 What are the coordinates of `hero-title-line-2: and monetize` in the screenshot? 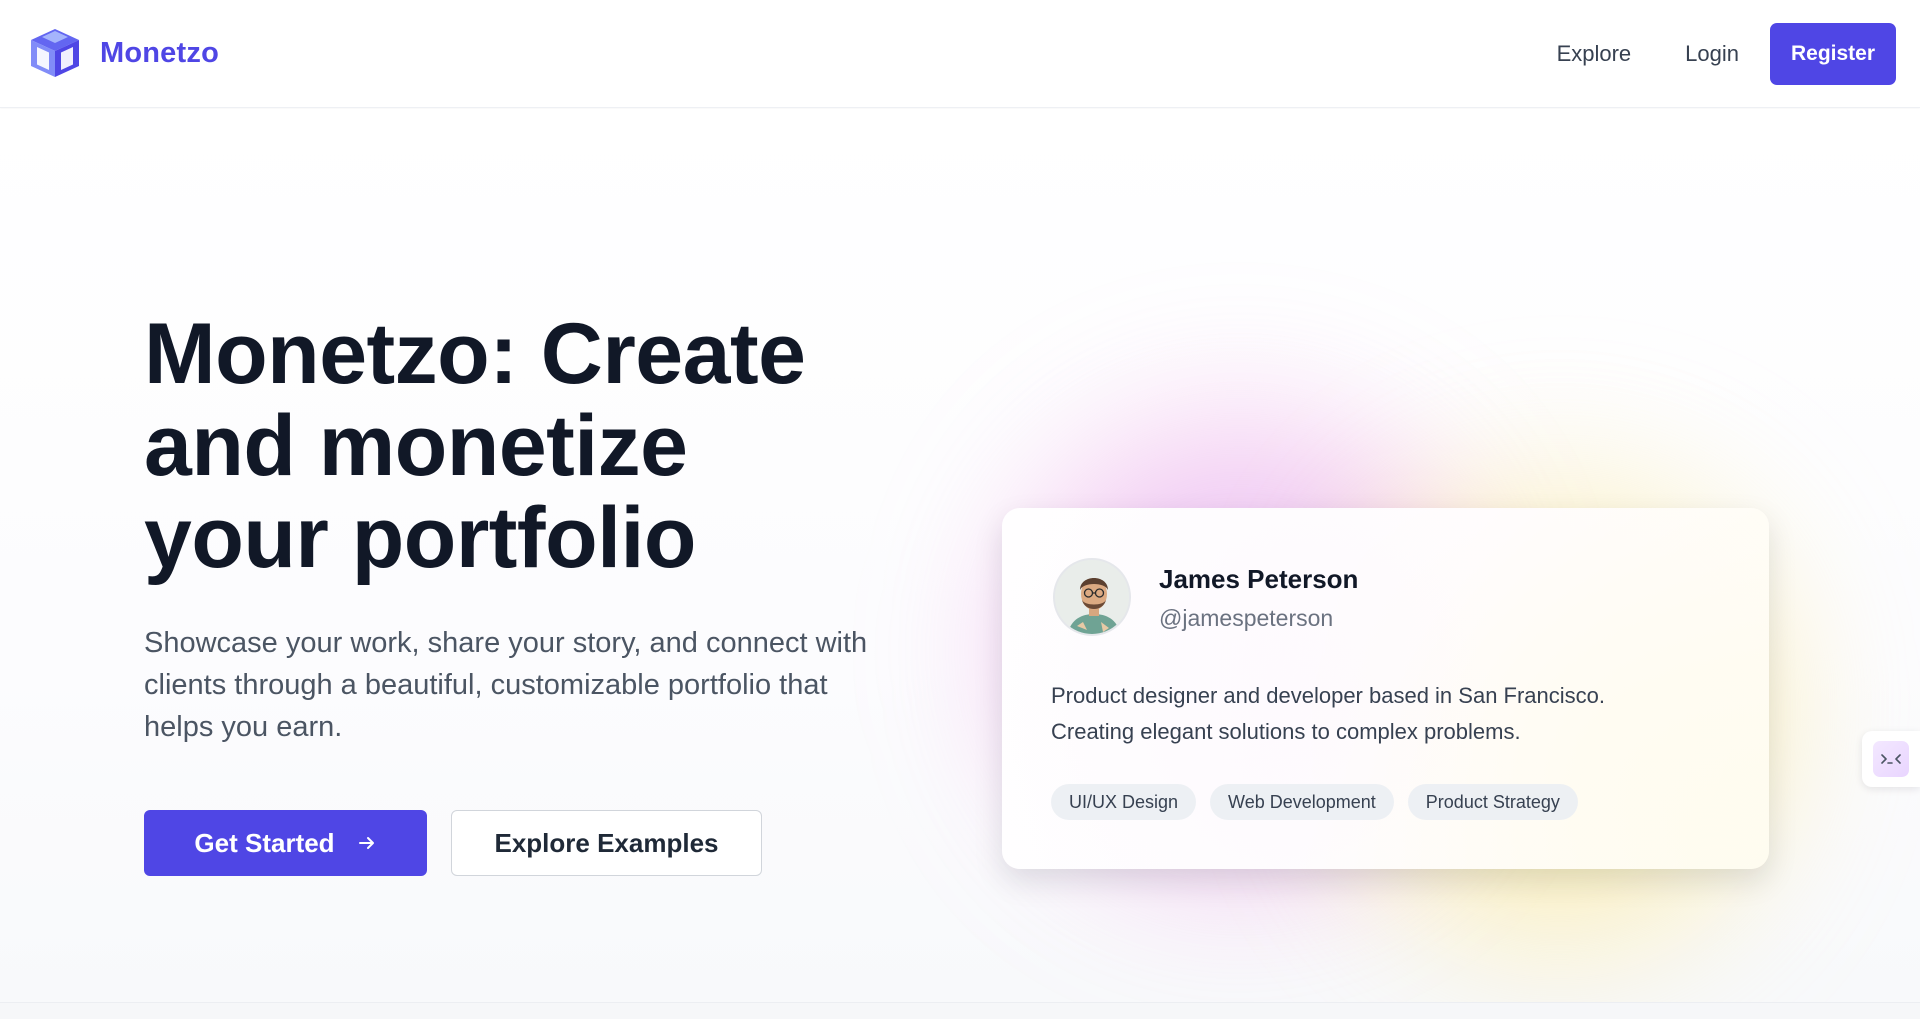 It's located at (416, 446).